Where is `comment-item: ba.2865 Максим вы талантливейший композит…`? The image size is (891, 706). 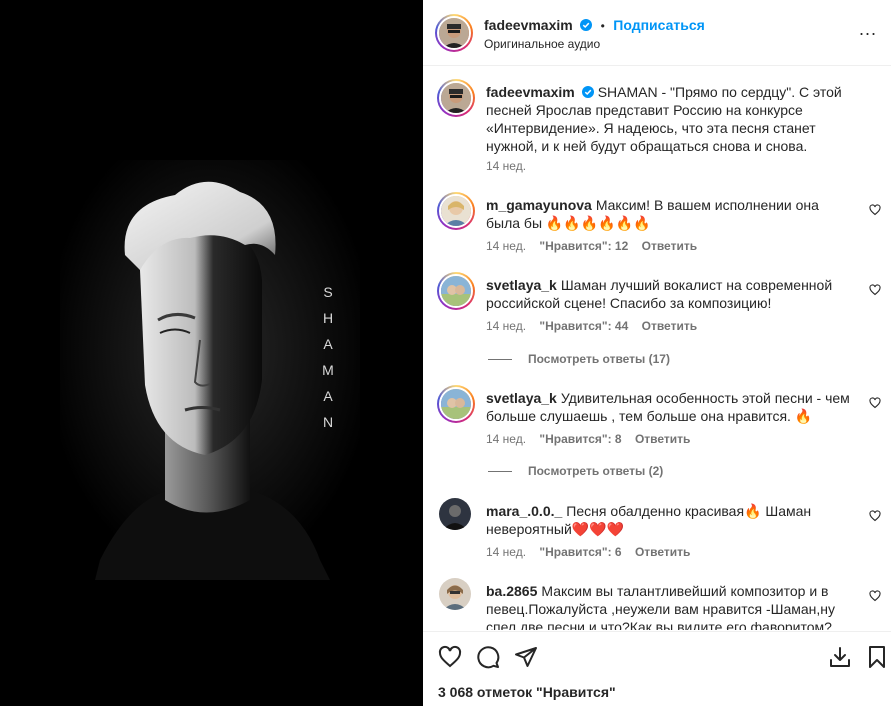 comment-item: ba.2865 Максим вы талантливейший композит… is located at coordinates (657, 604).